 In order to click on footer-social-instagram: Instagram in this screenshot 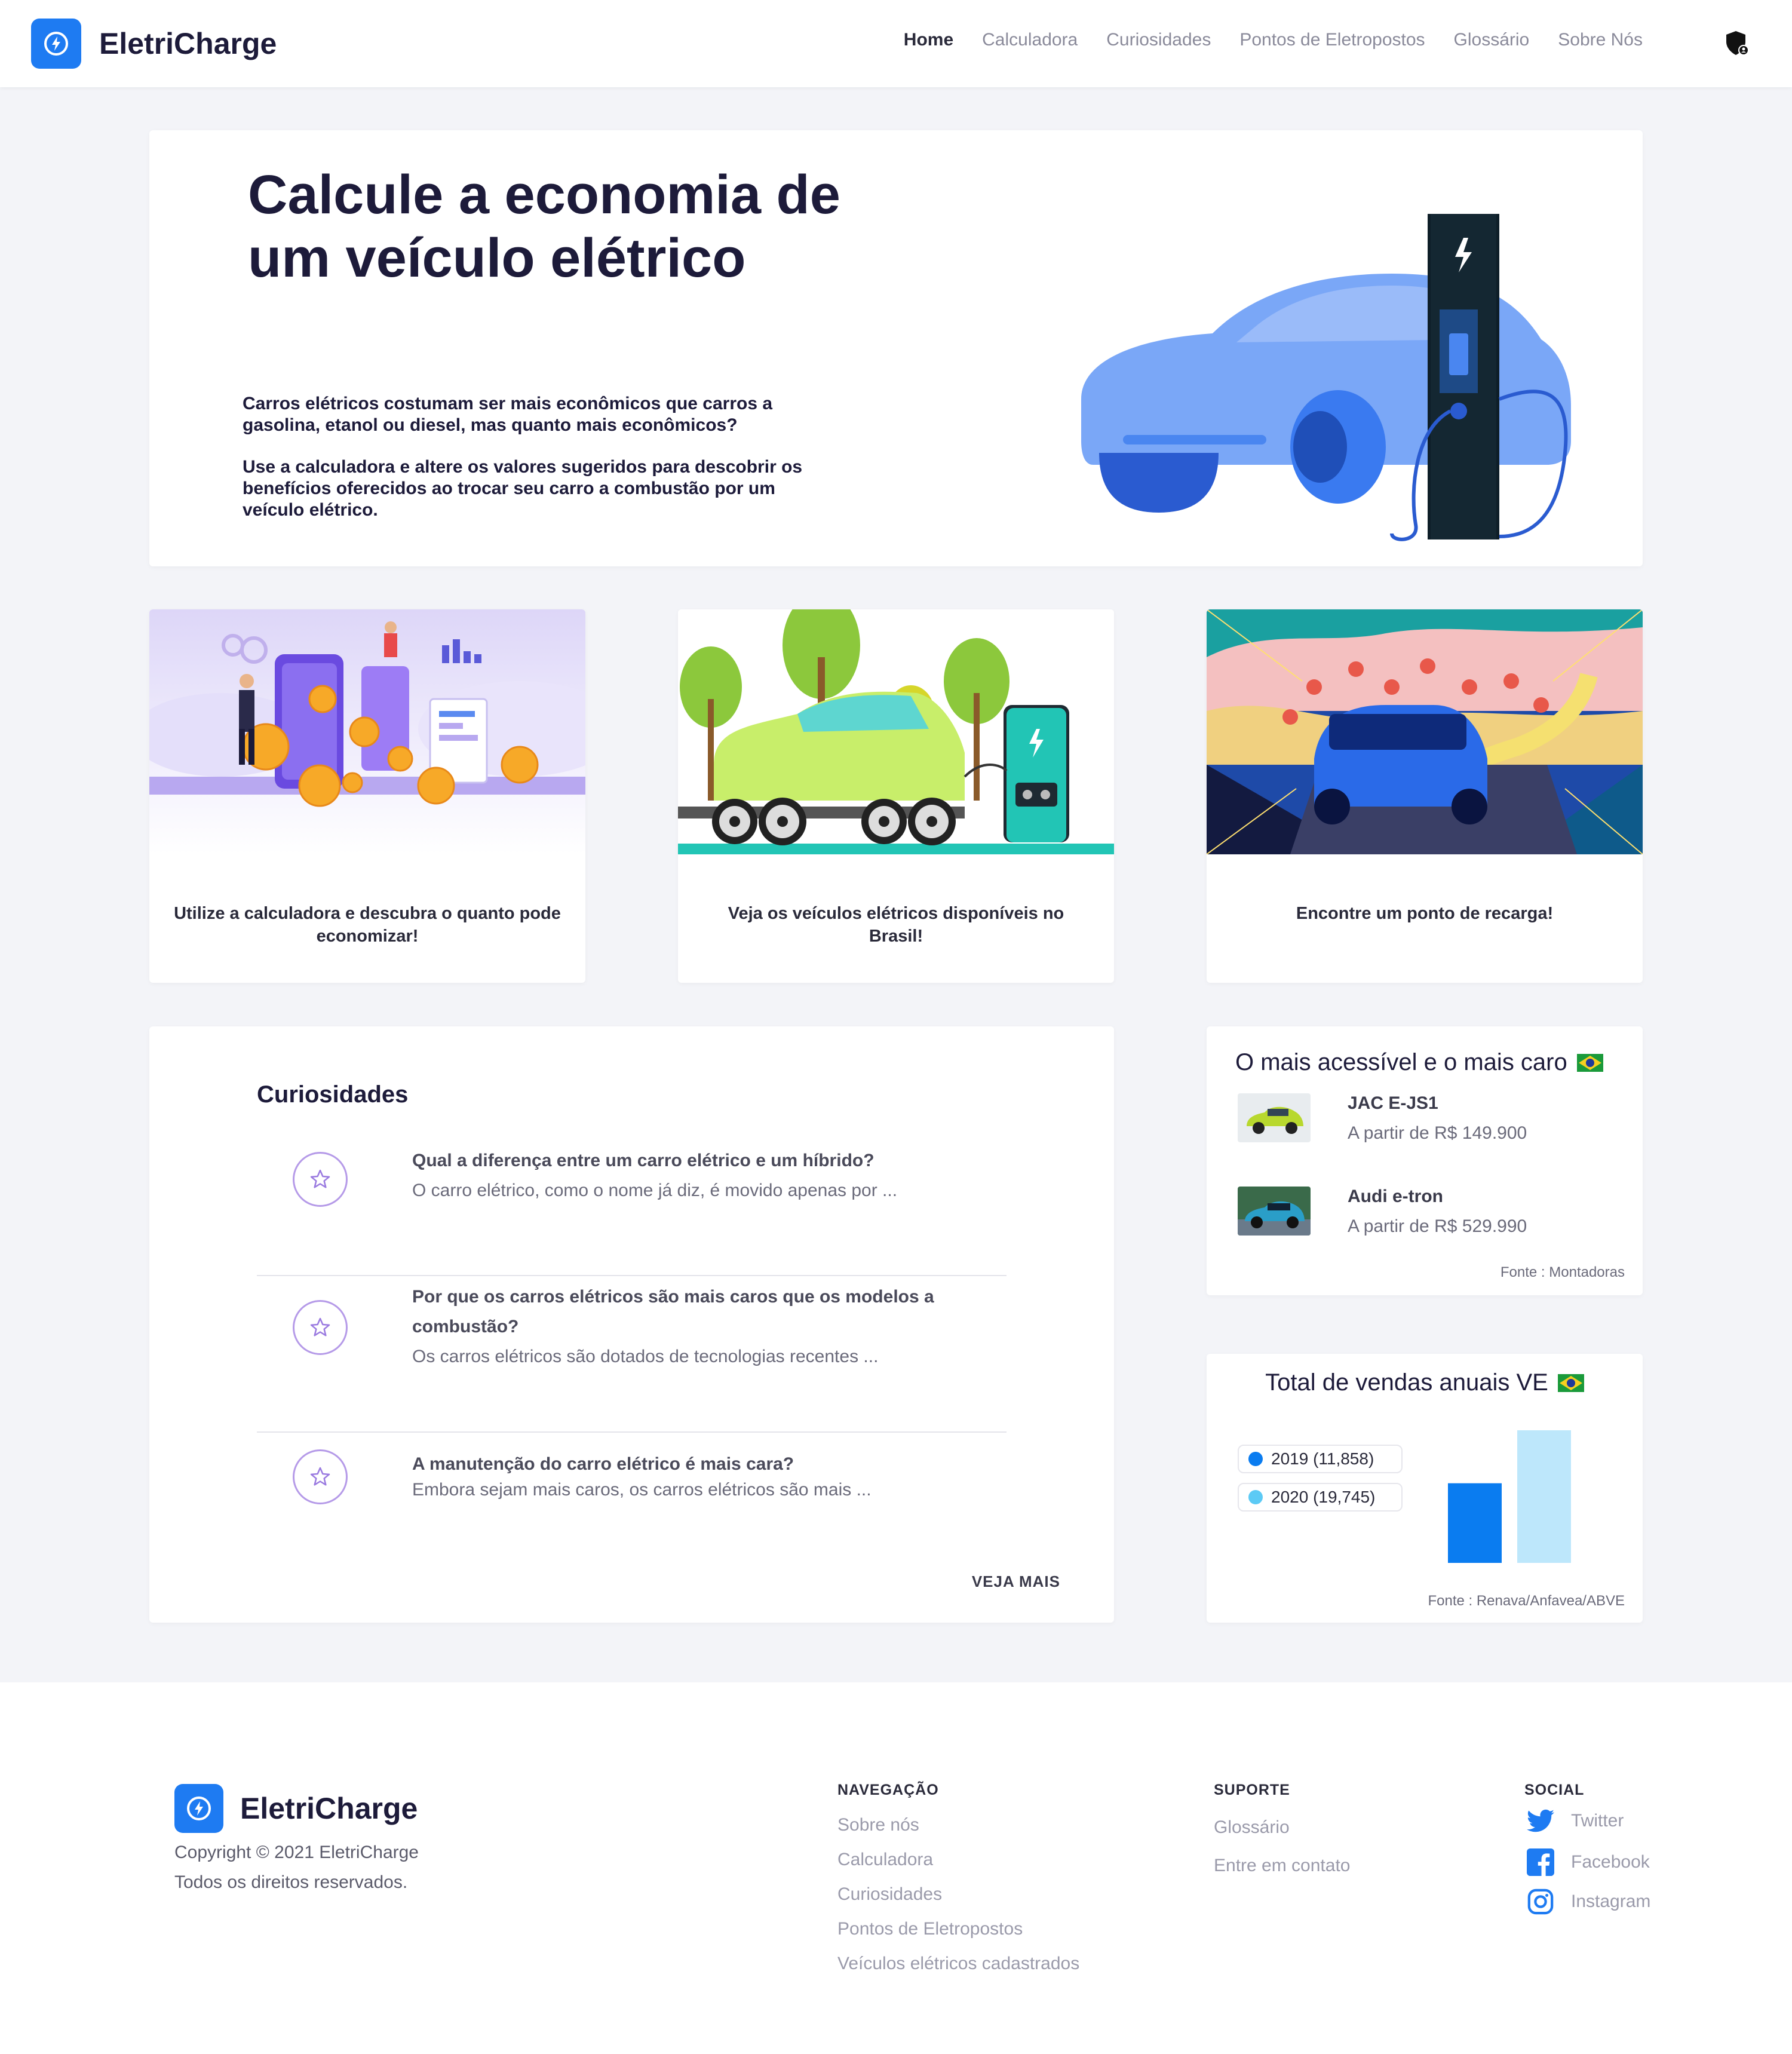, I will do `click(1588, 1901)`.